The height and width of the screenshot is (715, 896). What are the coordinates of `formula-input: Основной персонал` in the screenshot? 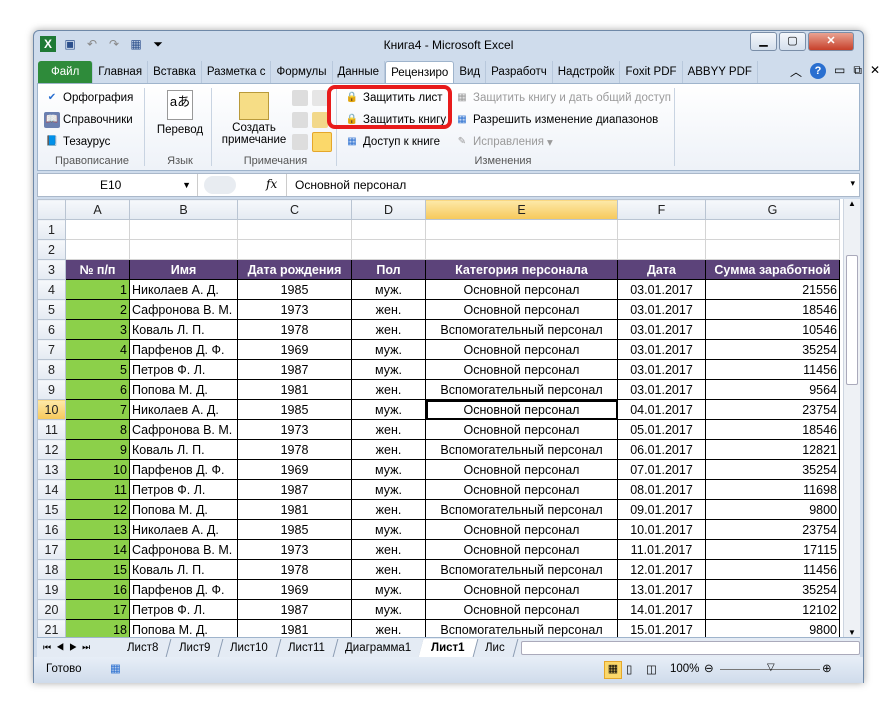 It's located at (566, 185).